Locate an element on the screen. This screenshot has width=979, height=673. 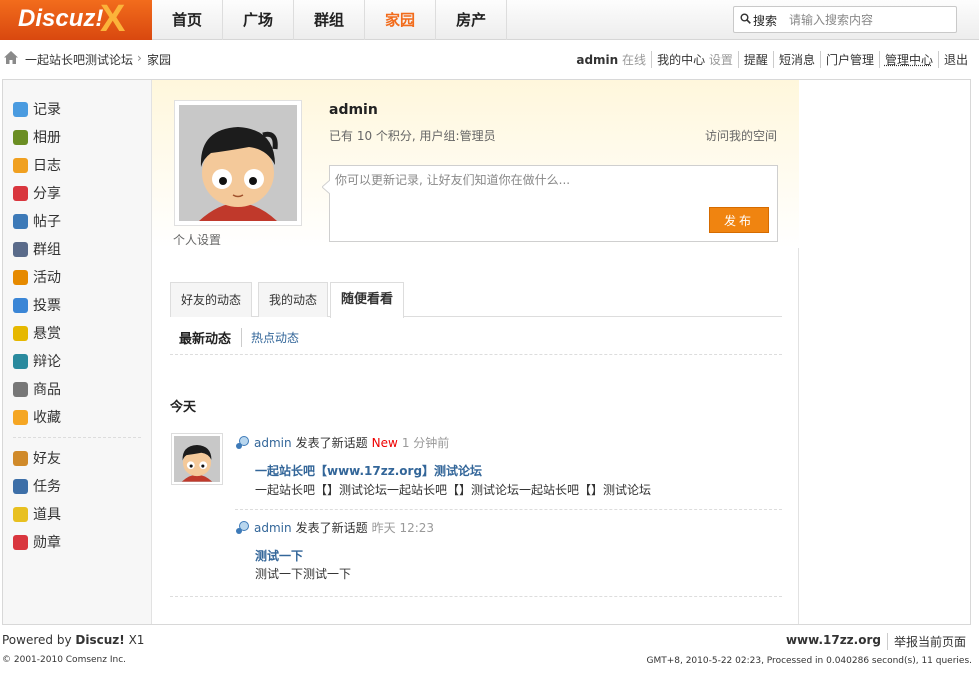
online-status: 在线 is located at coordinates (634, 60).